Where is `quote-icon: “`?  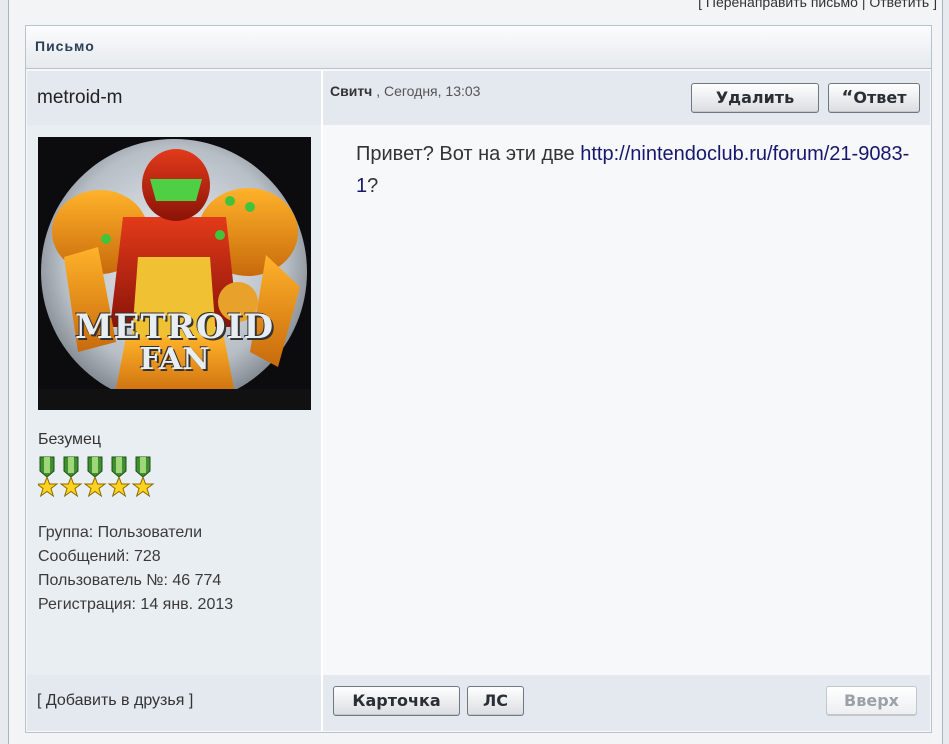 quote-icon: “ is located at coordinates (847, 97).